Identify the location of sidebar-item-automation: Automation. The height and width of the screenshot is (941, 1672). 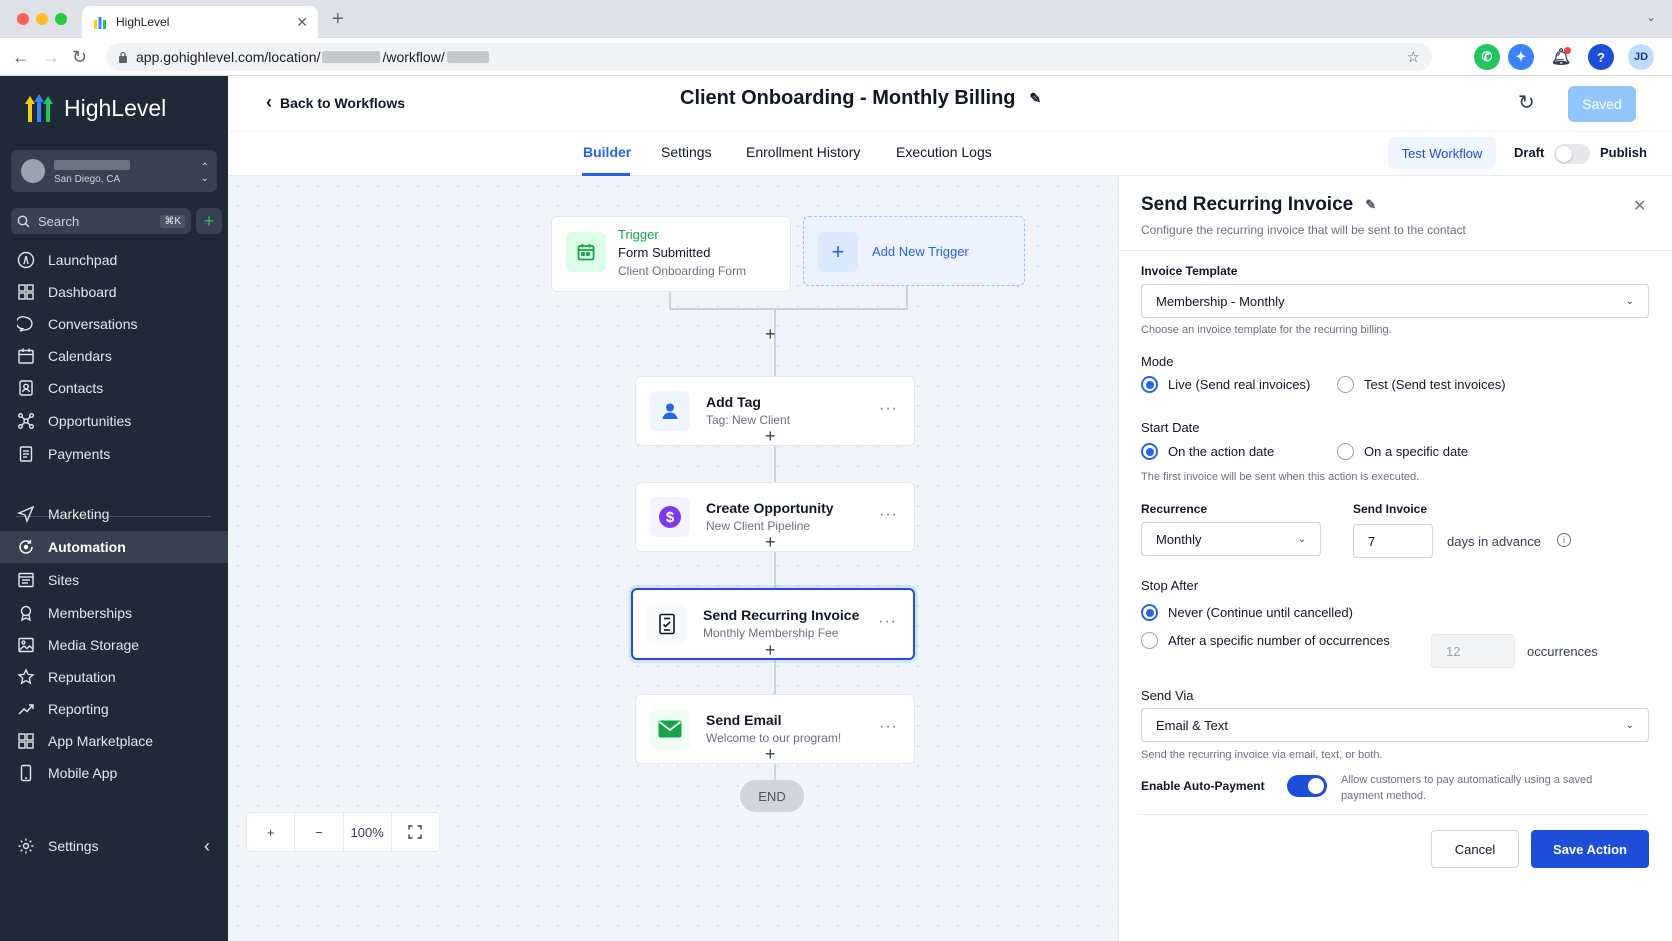
(114, 547).